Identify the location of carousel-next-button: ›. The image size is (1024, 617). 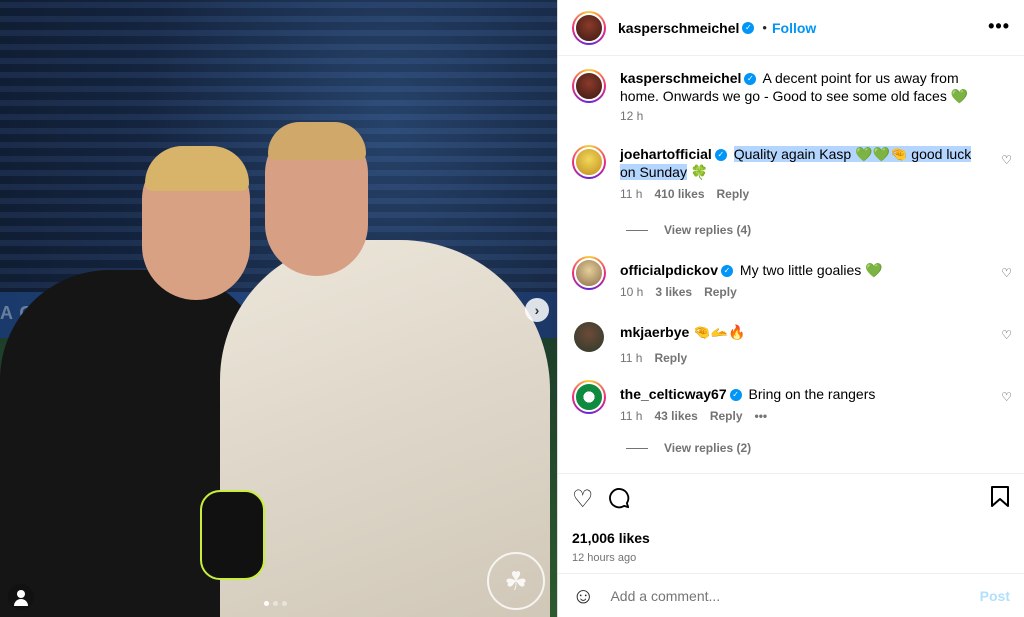
(537, 310).